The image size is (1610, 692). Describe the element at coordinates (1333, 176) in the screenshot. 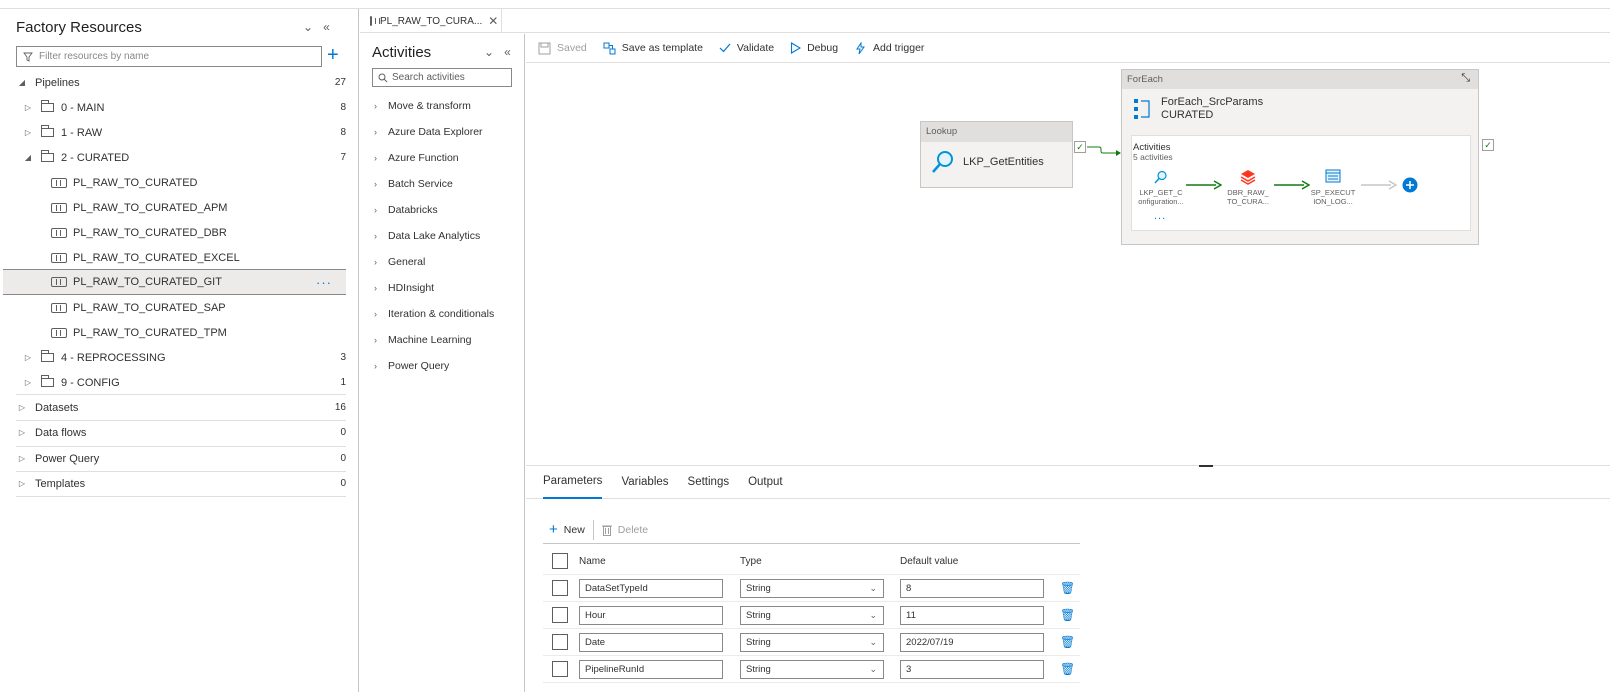

I see `stored-procedure-icon` at that location.